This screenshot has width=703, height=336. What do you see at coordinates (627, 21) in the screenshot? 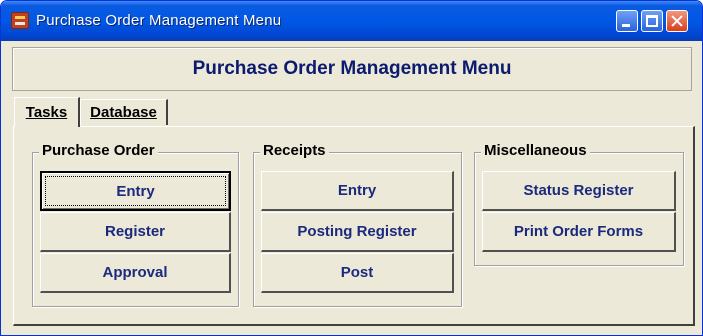
I see `minimize-button` at bounding box center [627, 21].